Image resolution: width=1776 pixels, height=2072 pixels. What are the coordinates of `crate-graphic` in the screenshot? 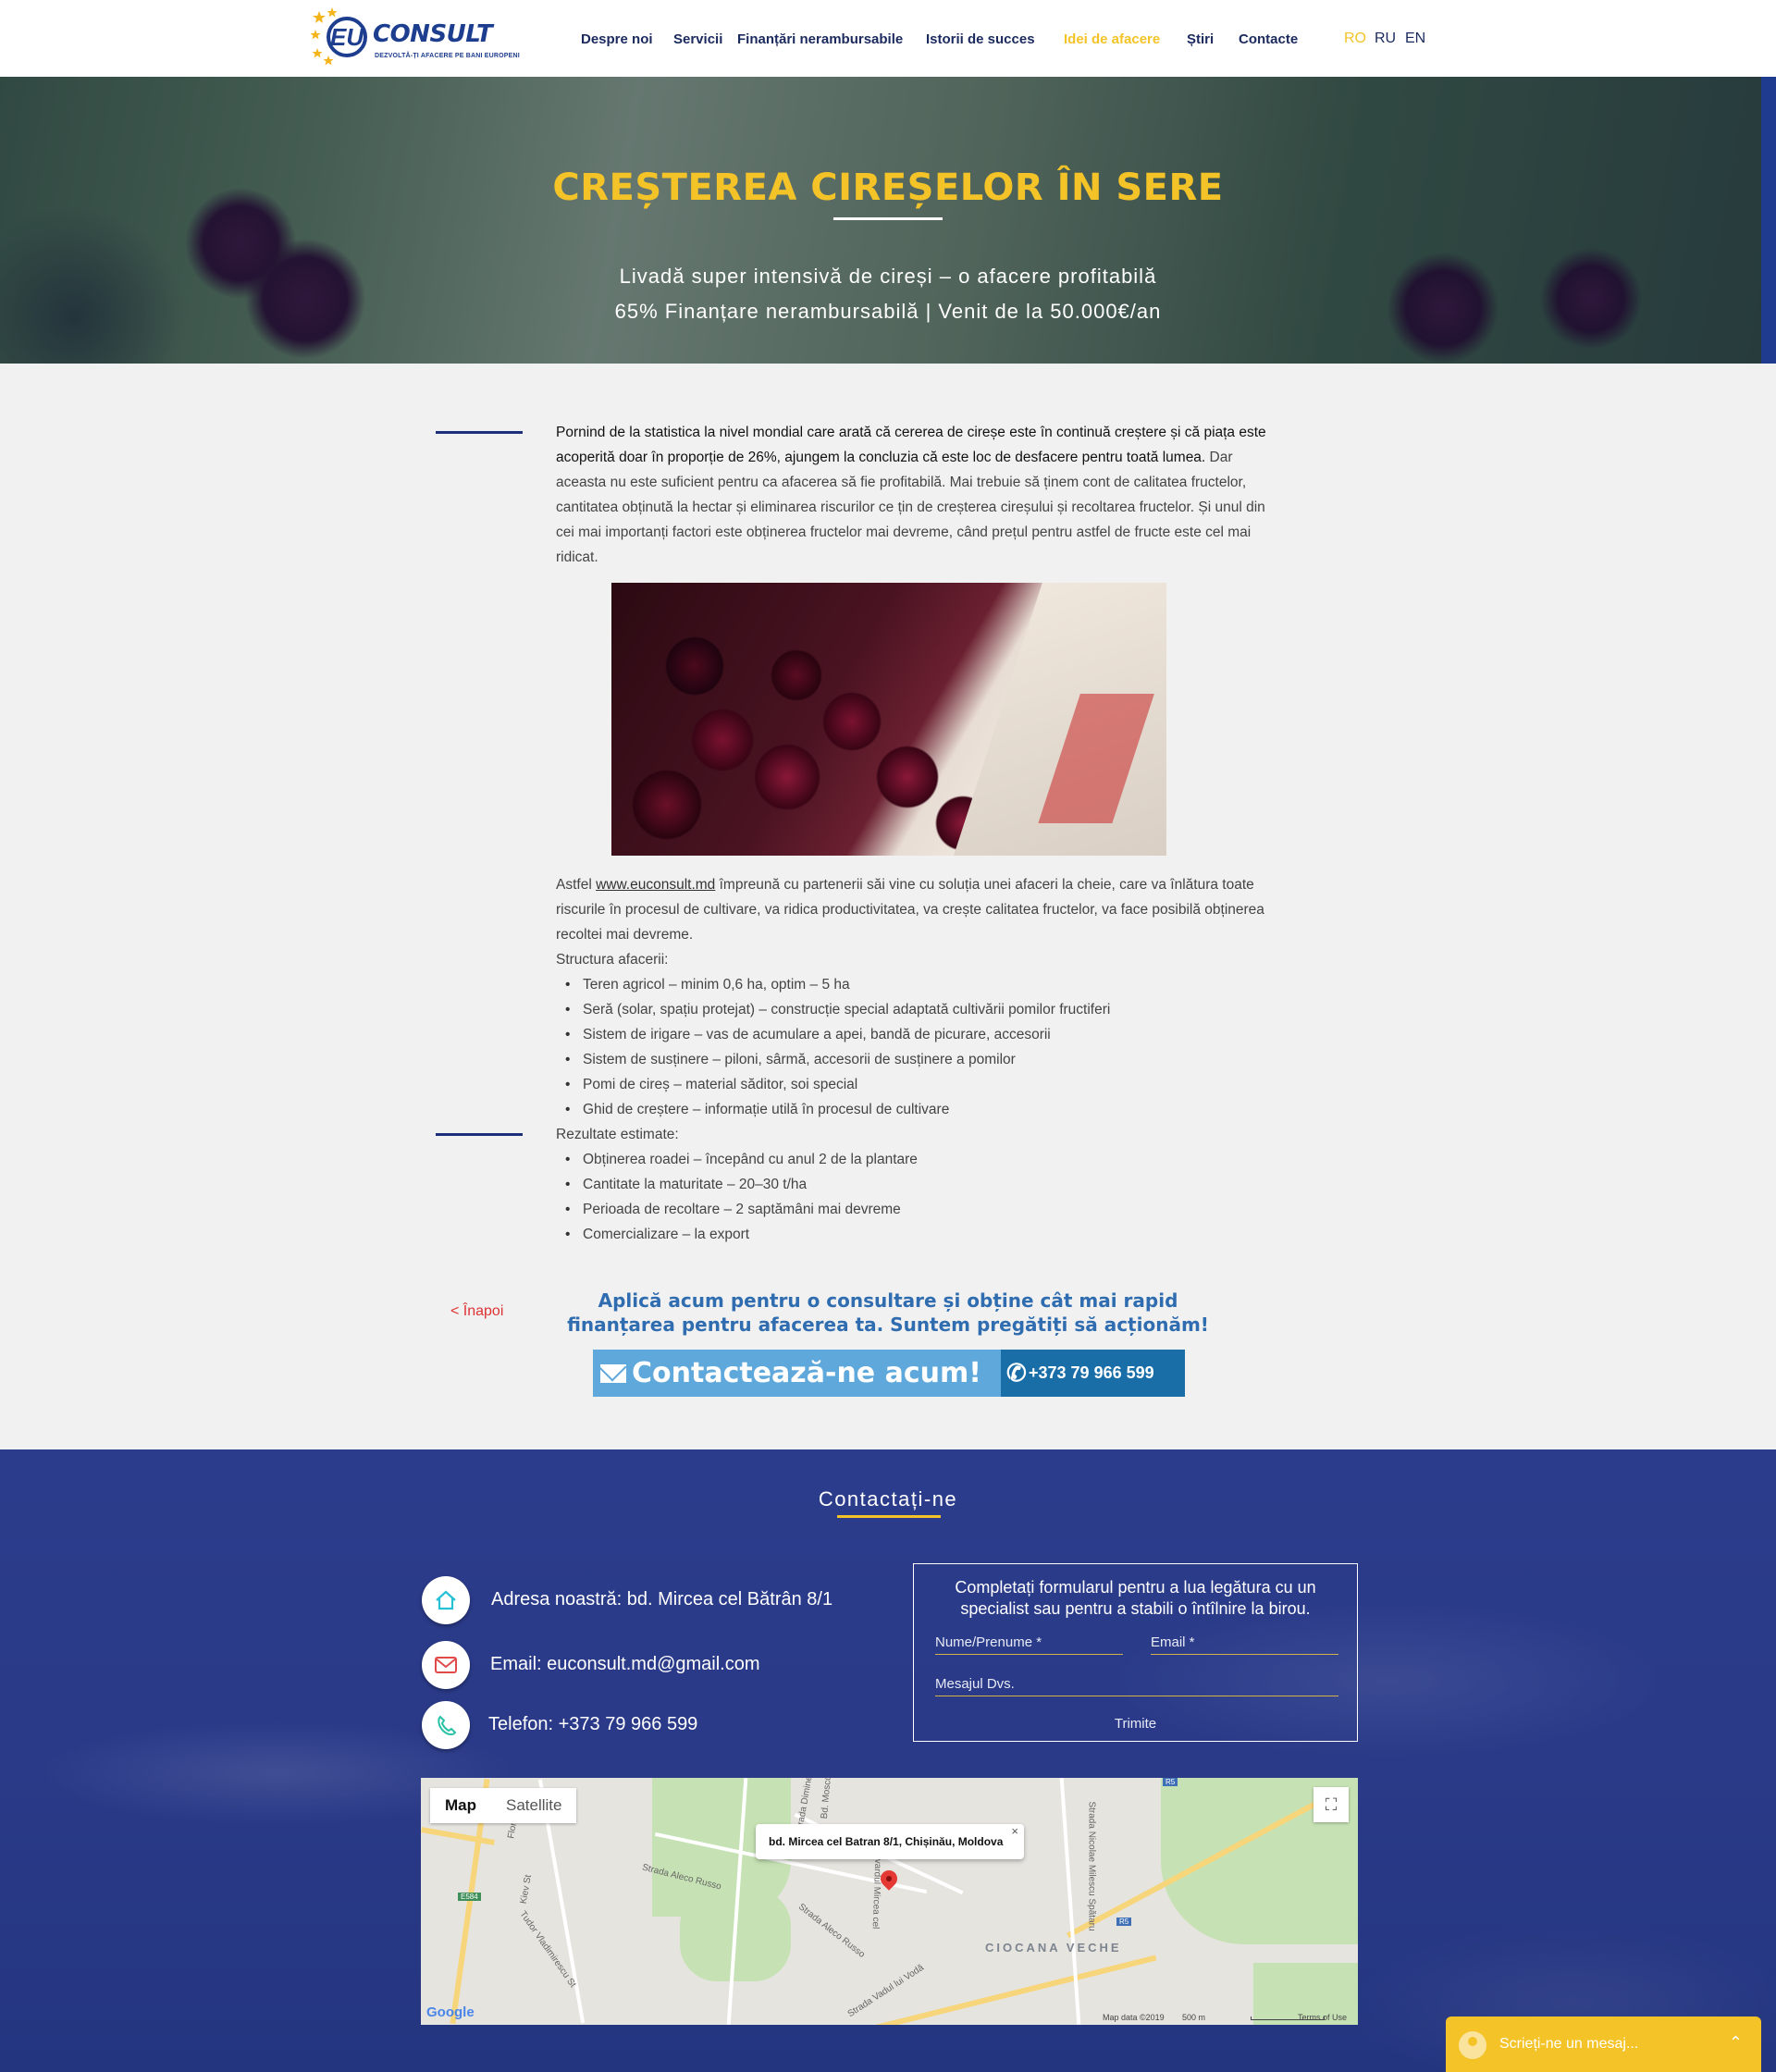 It's located at (1060, 720).